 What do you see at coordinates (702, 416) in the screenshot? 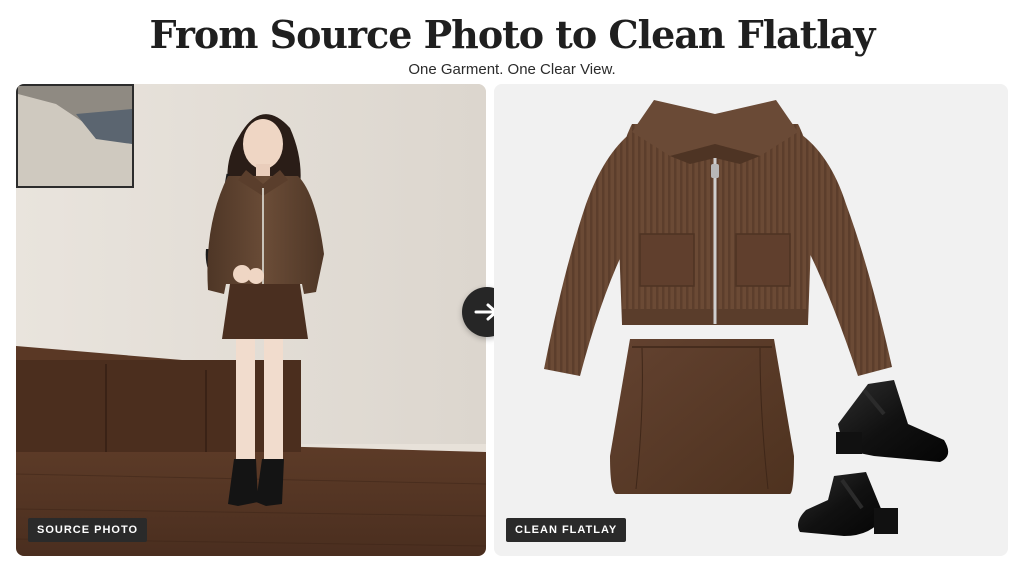
I see `flatlay-skirt` at bounding box center [702, 416].